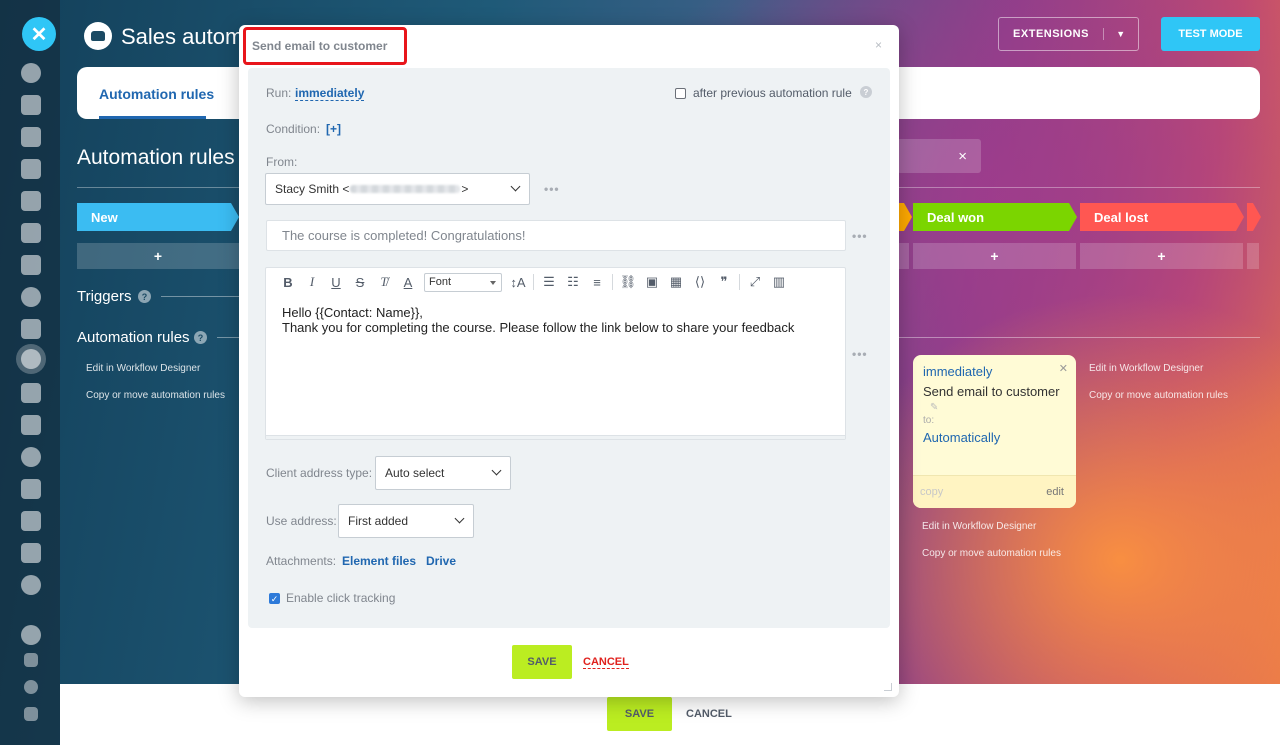  Describe the element at coordinates (459, 518) in the screenshot. I see `chevron-down-icon` at that location.